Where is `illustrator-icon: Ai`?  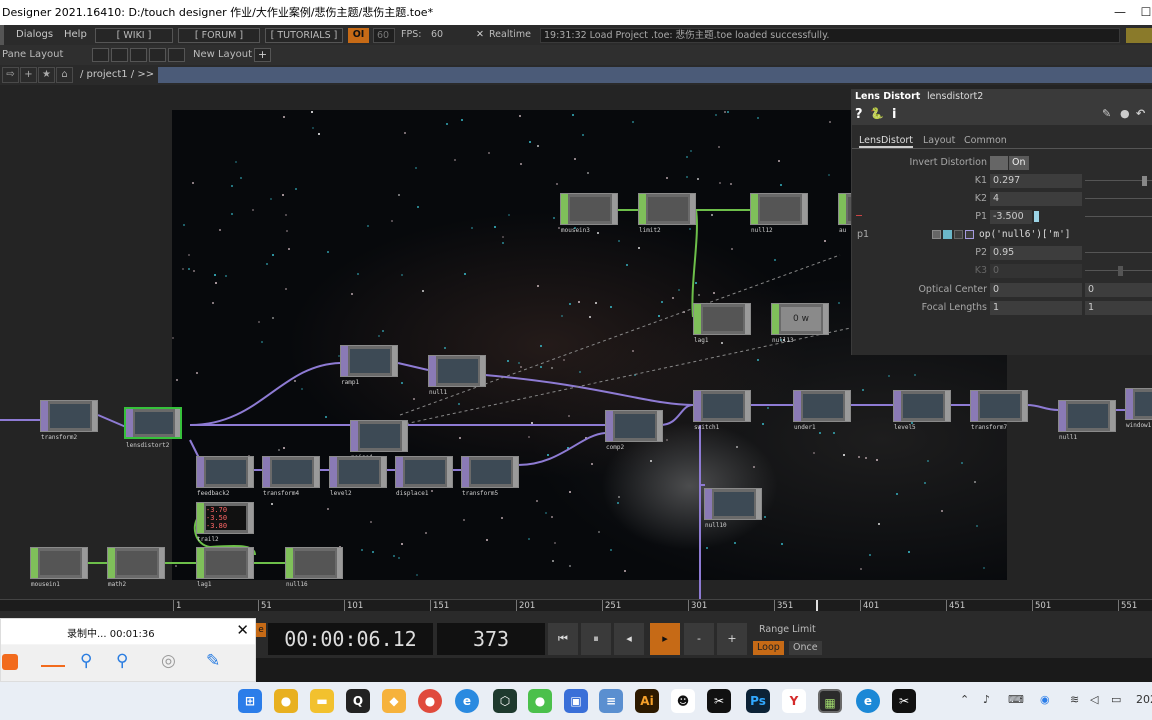 illustrator-icon: Ai is located at coordinates (647, 701).